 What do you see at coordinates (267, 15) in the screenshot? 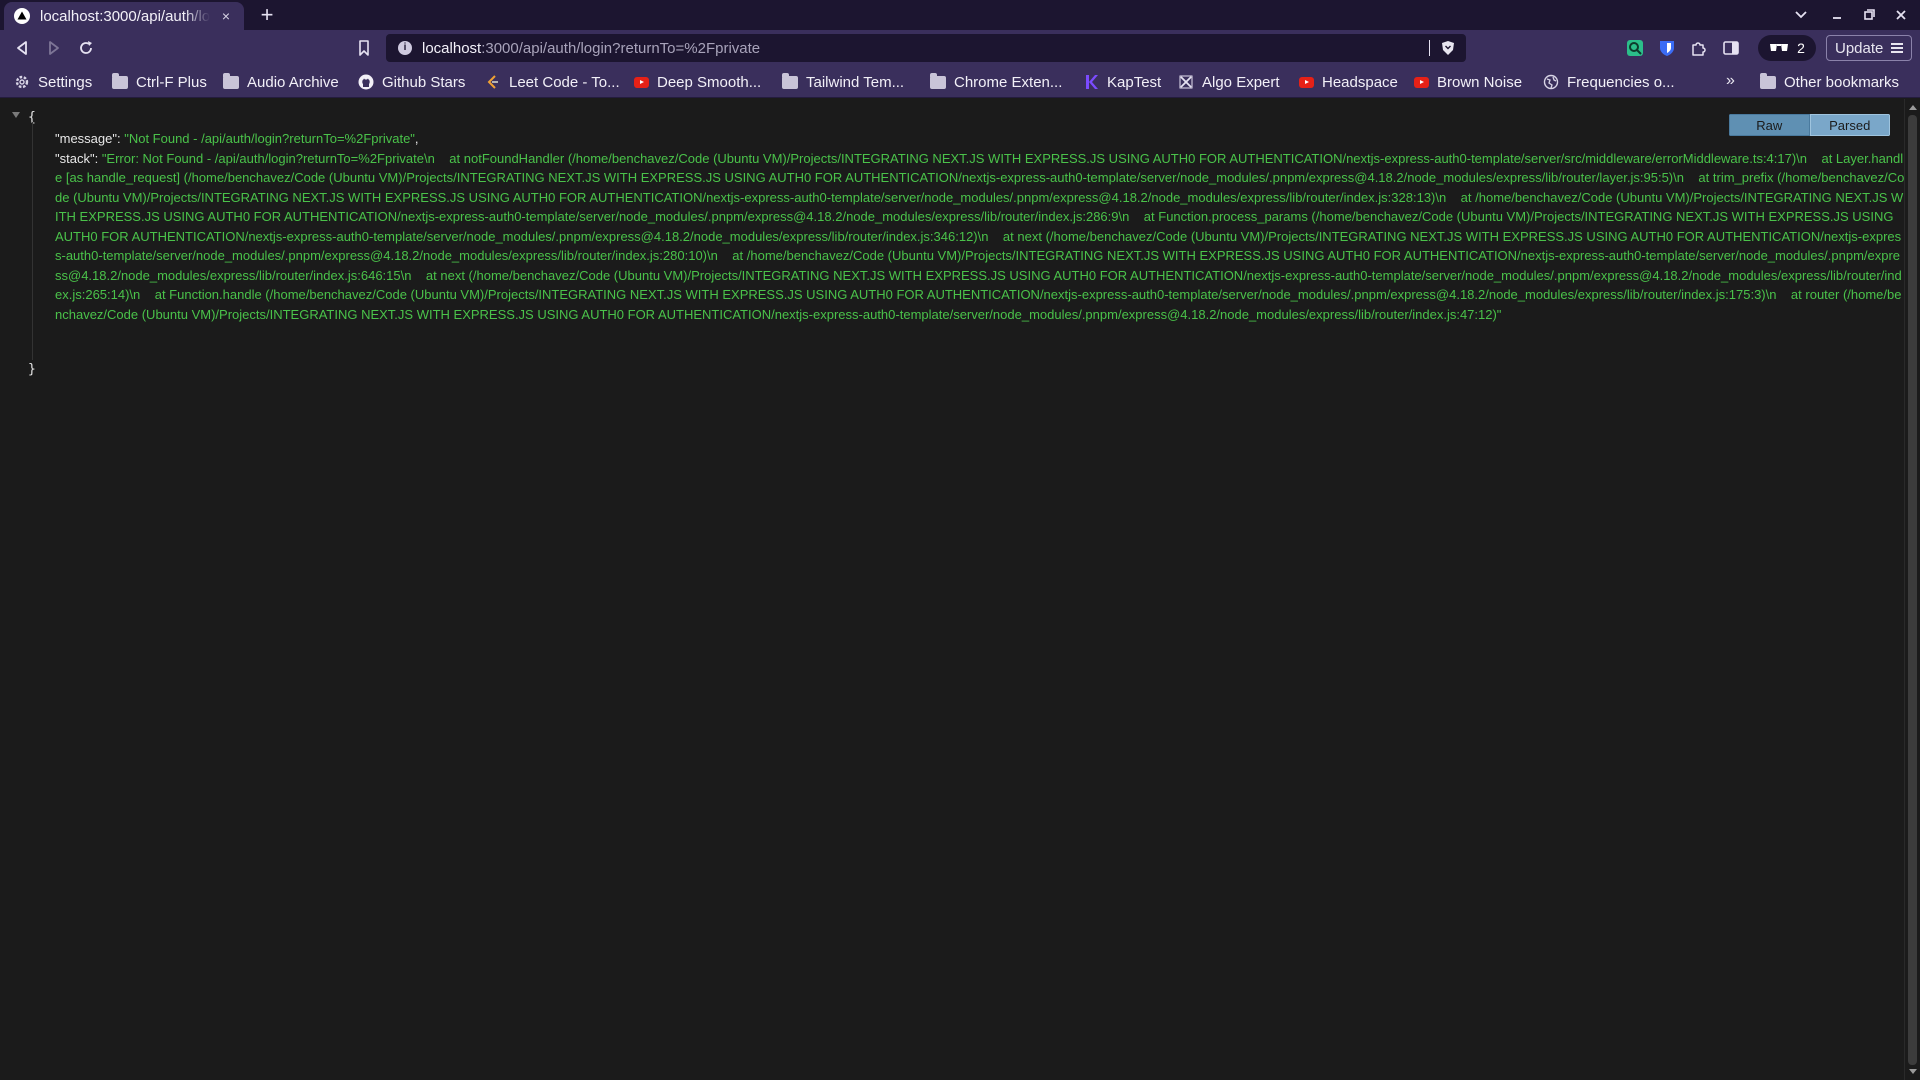
I see `new-tab-button: +` at bounding box center [267, 15].